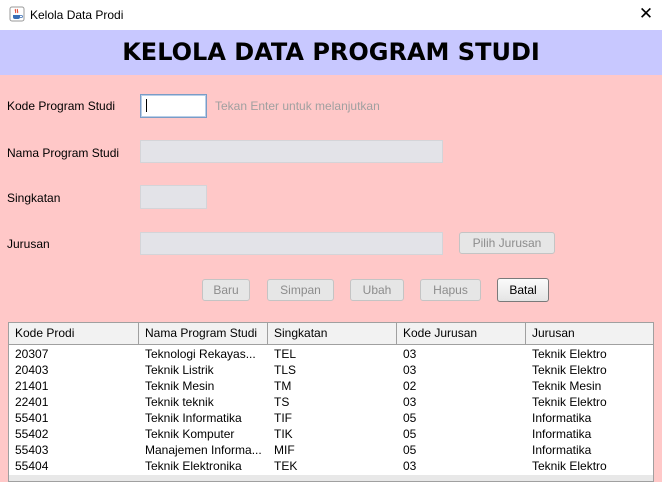  Describe the element at coordinates (28, 244) in the screenshot. I see `jurusan-label: Jurusan` at that location.